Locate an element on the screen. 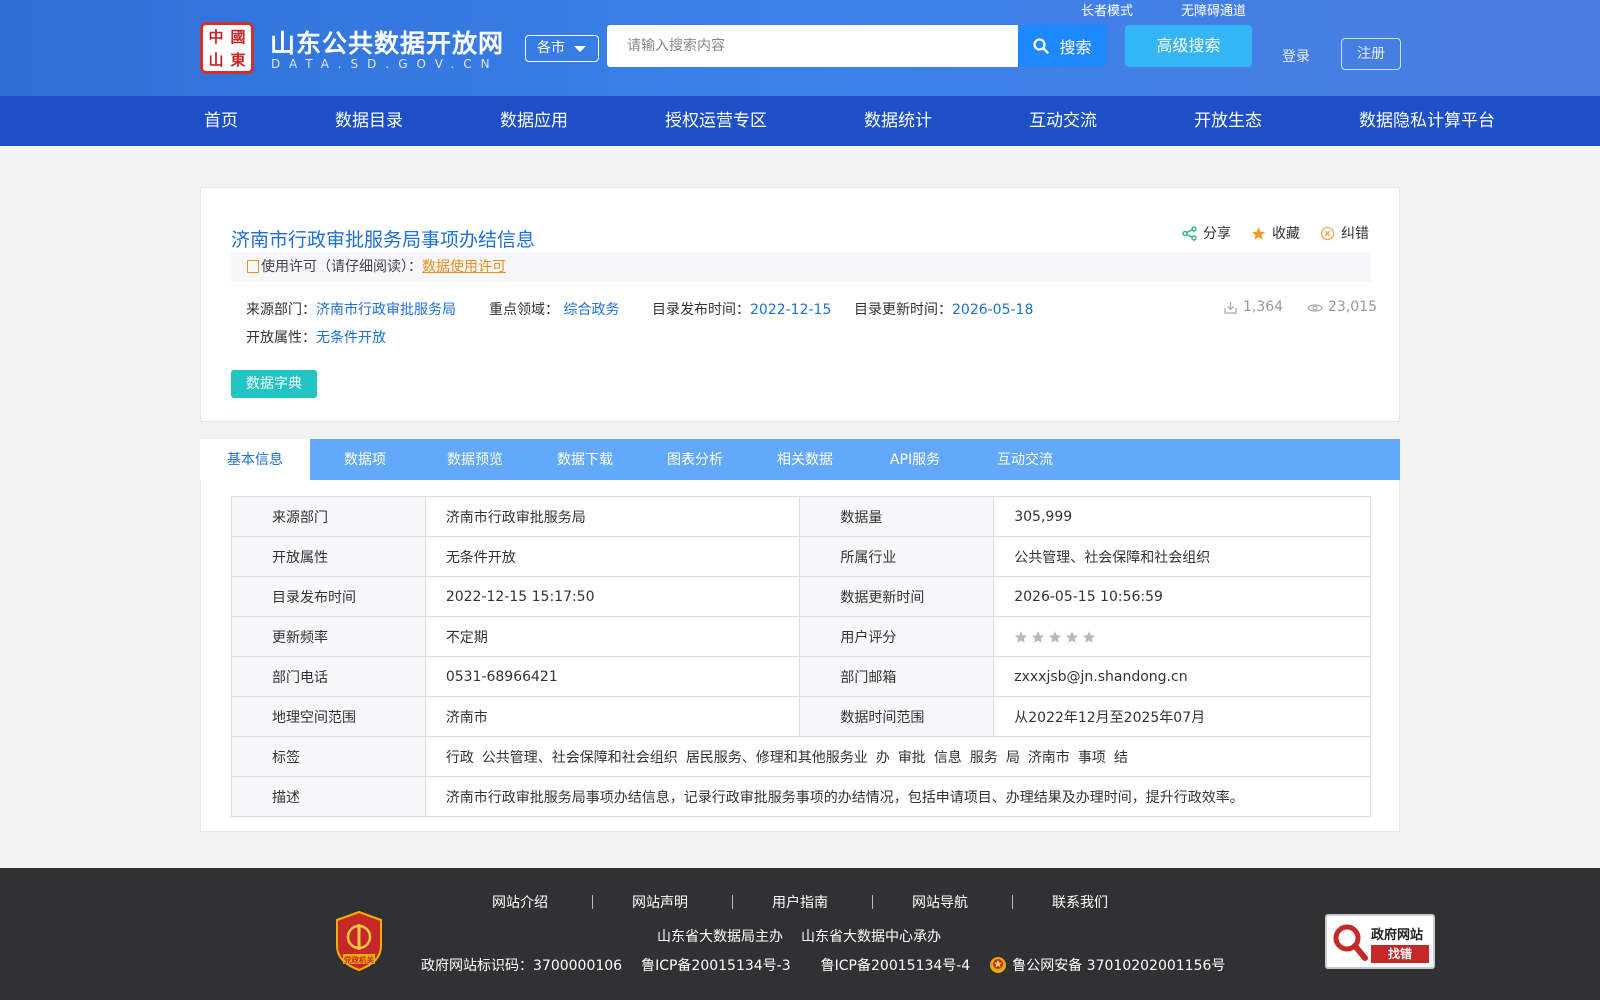 The image size is (1600, 1000). footer-host: 山东省大数据局主办 is located at coordinates (720, 937).